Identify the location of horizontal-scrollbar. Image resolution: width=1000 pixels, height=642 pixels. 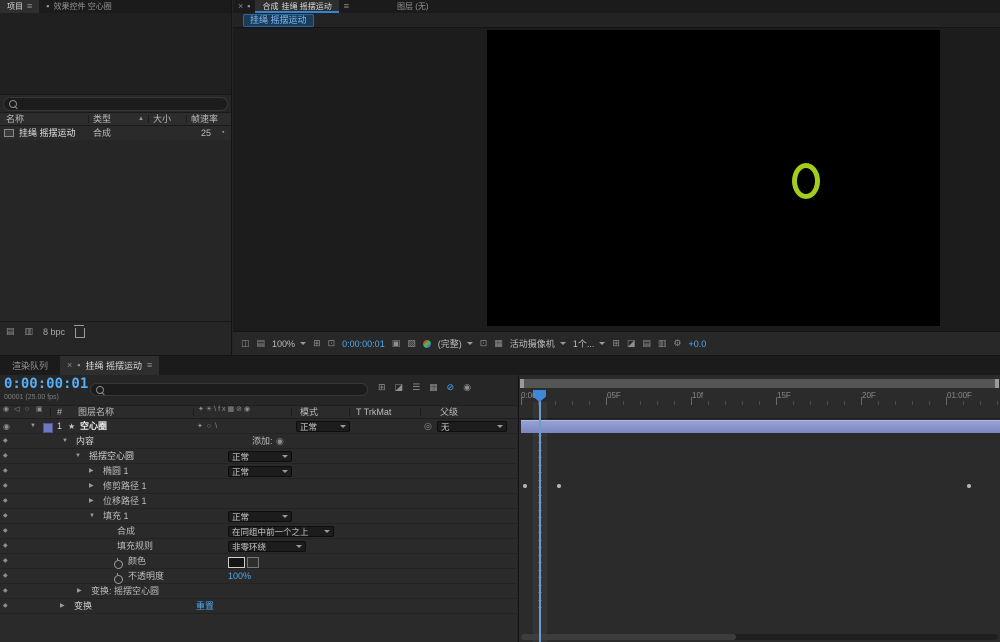
(759, 637).